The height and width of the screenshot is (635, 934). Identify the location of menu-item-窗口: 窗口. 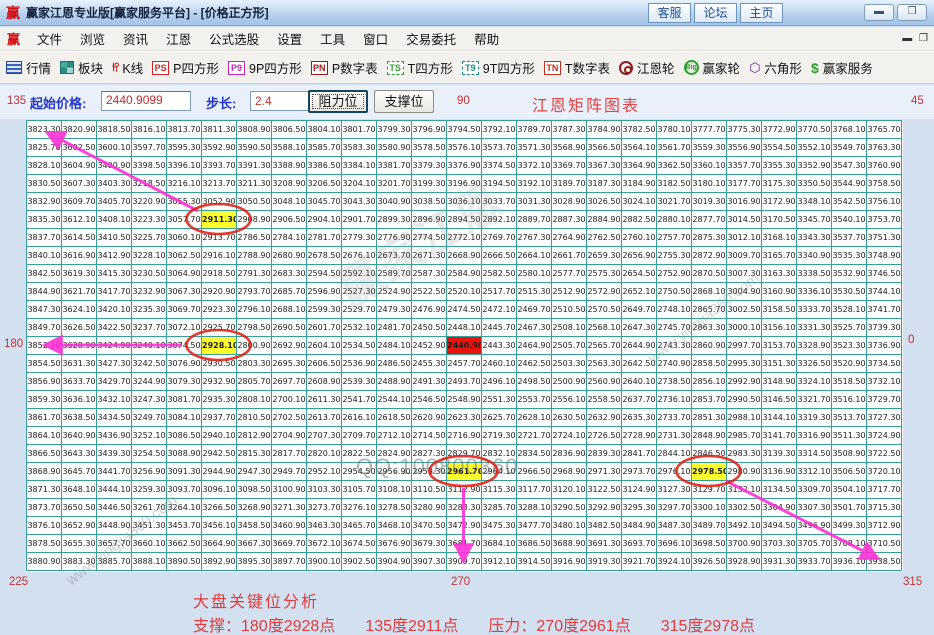
(375, 40).